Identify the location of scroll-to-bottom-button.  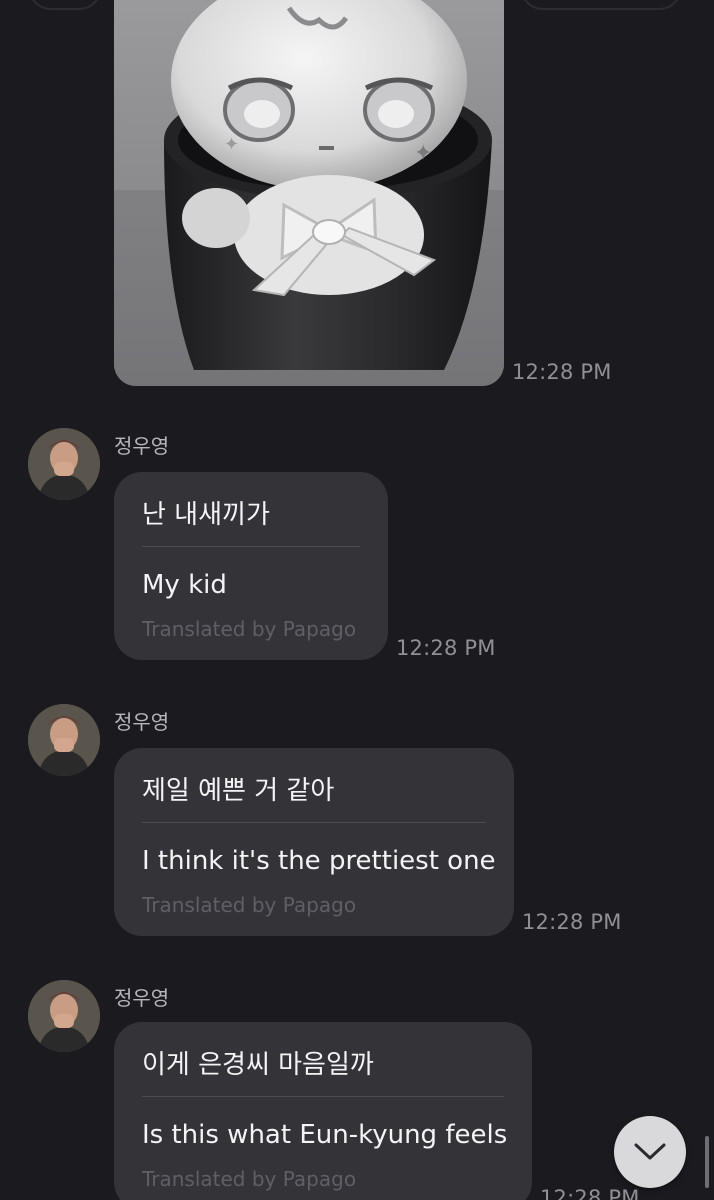
(650, 1152).